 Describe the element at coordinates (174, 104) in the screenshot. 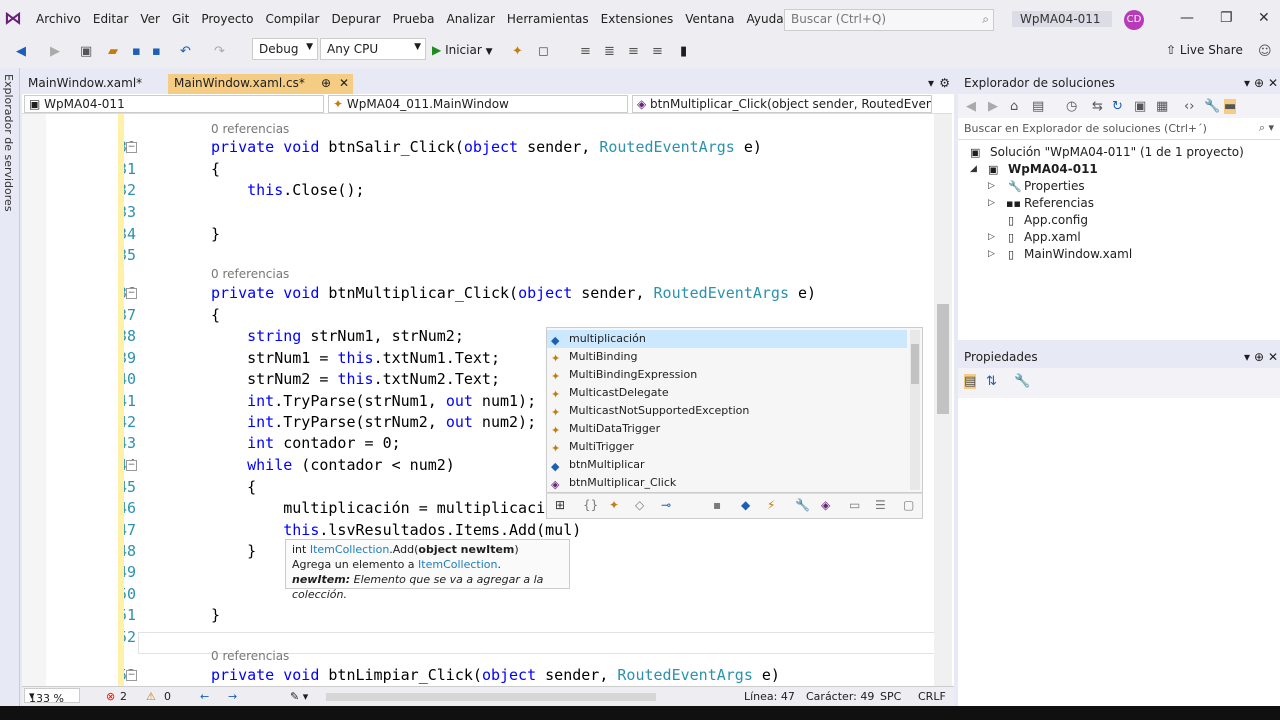

I see `project-dropdown: ▣ WpMA04-011` at that location.